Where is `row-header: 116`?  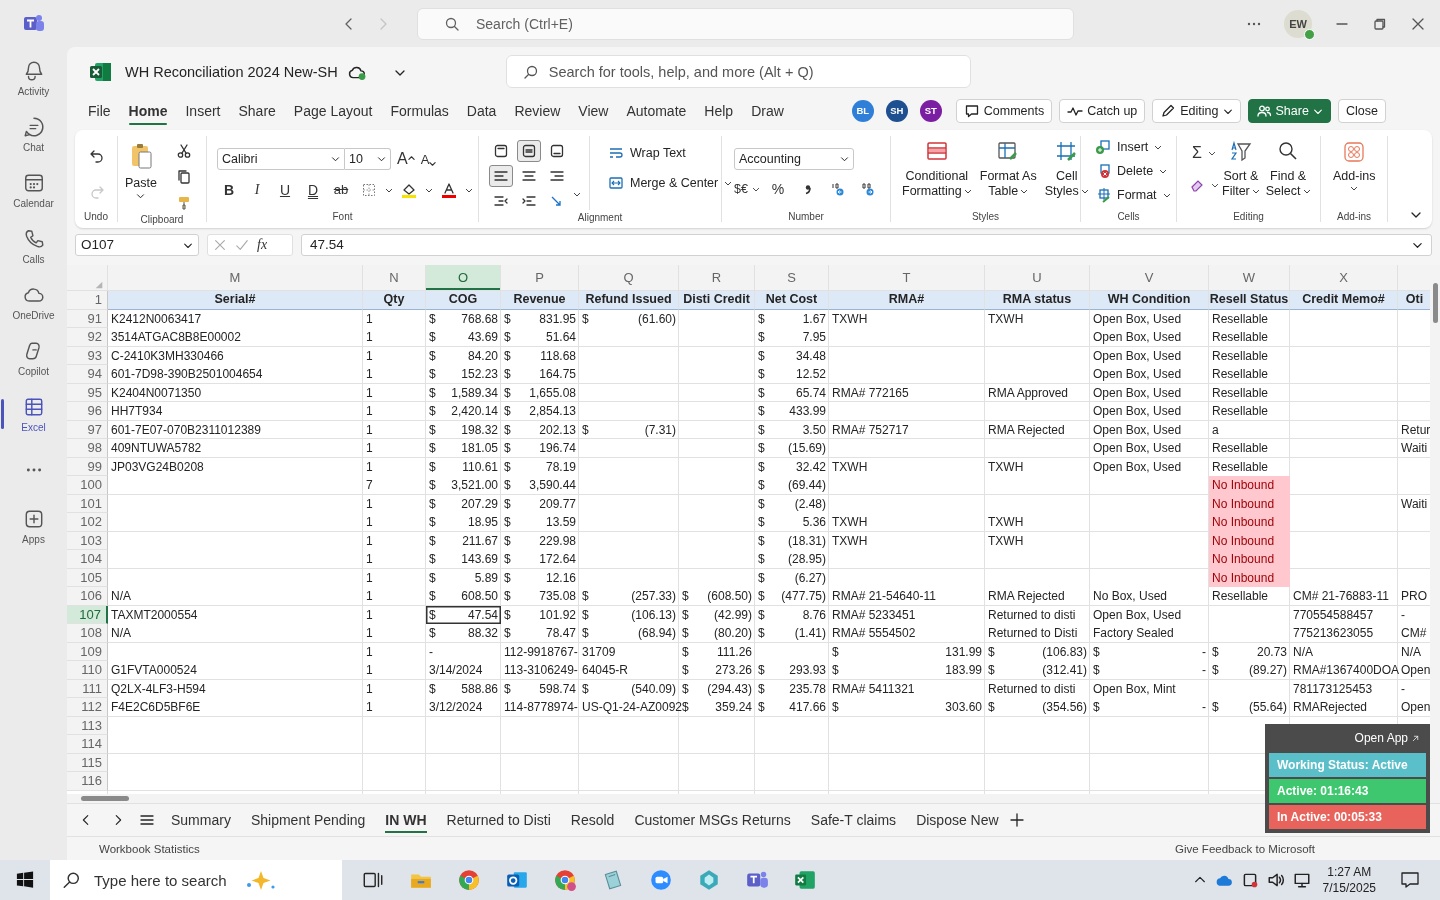
row-header: 116 is located at coordinates (87, 781).